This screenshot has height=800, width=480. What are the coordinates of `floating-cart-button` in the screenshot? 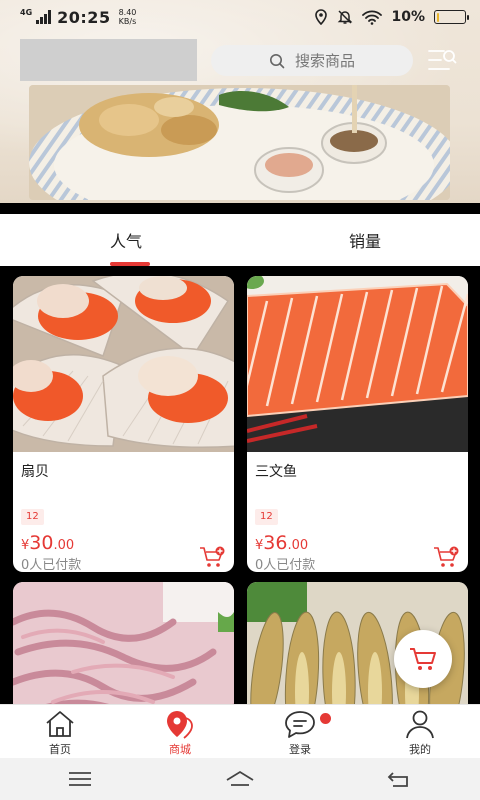 It's located at (423, 659).